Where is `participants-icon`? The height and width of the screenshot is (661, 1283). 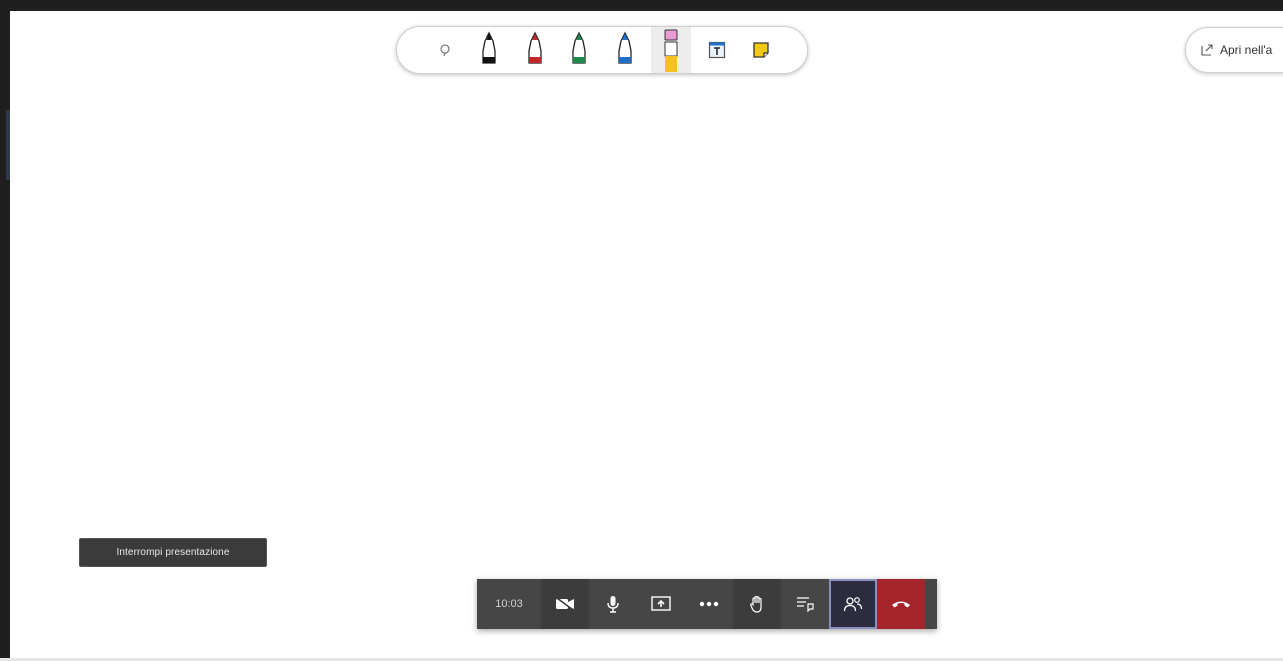 participants-icon is located at coordinates (853, 604).